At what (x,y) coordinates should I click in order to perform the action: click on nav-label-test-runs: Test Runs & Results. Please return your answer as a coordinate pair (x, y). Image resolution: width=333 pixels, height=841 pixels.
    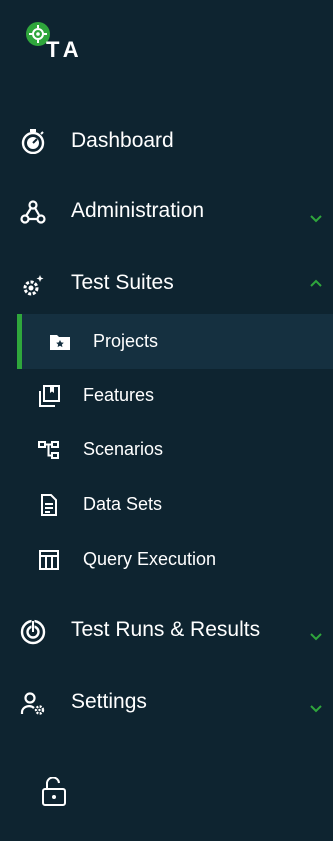
    Looking at the image, I should click on (166, 629).